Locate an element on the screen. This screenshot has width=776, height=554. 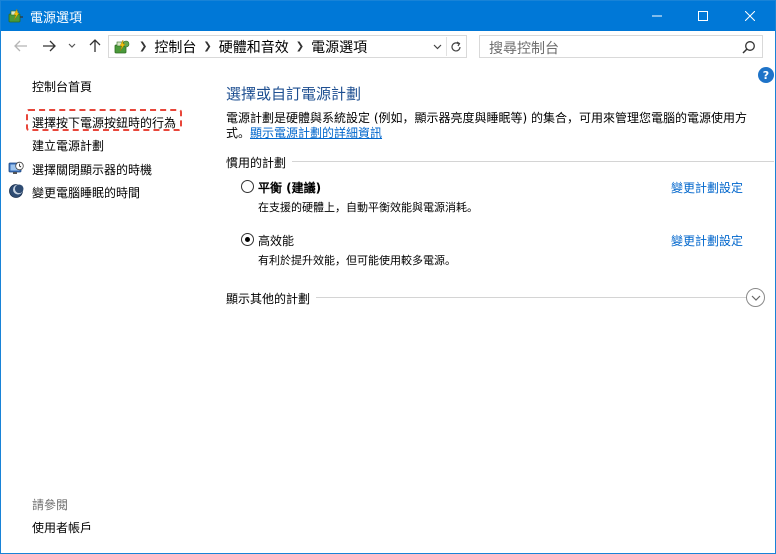
minimize-button is located at coordinates (657, 16).